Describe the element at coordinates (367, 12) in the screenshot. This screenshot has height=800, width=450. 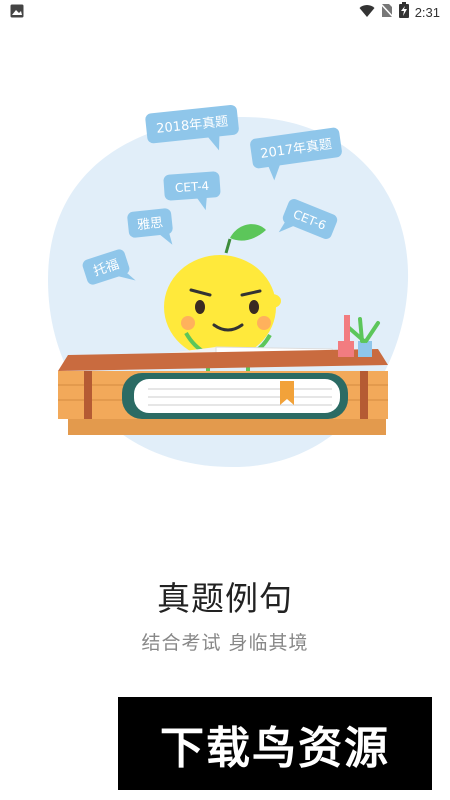
I see `wifi-icon` at that location.